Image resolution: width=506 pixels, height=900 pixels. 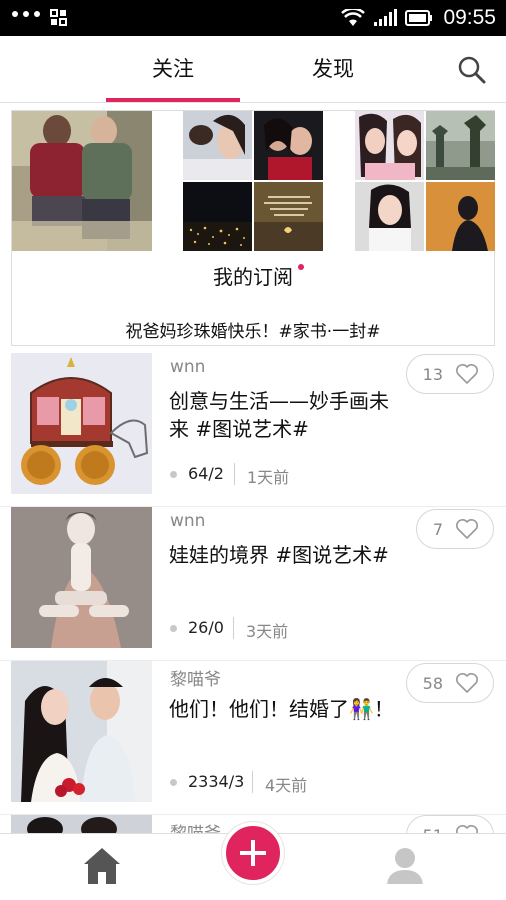 I want to click on feed-author: 黎喵爷, so click(x=195, y=677).